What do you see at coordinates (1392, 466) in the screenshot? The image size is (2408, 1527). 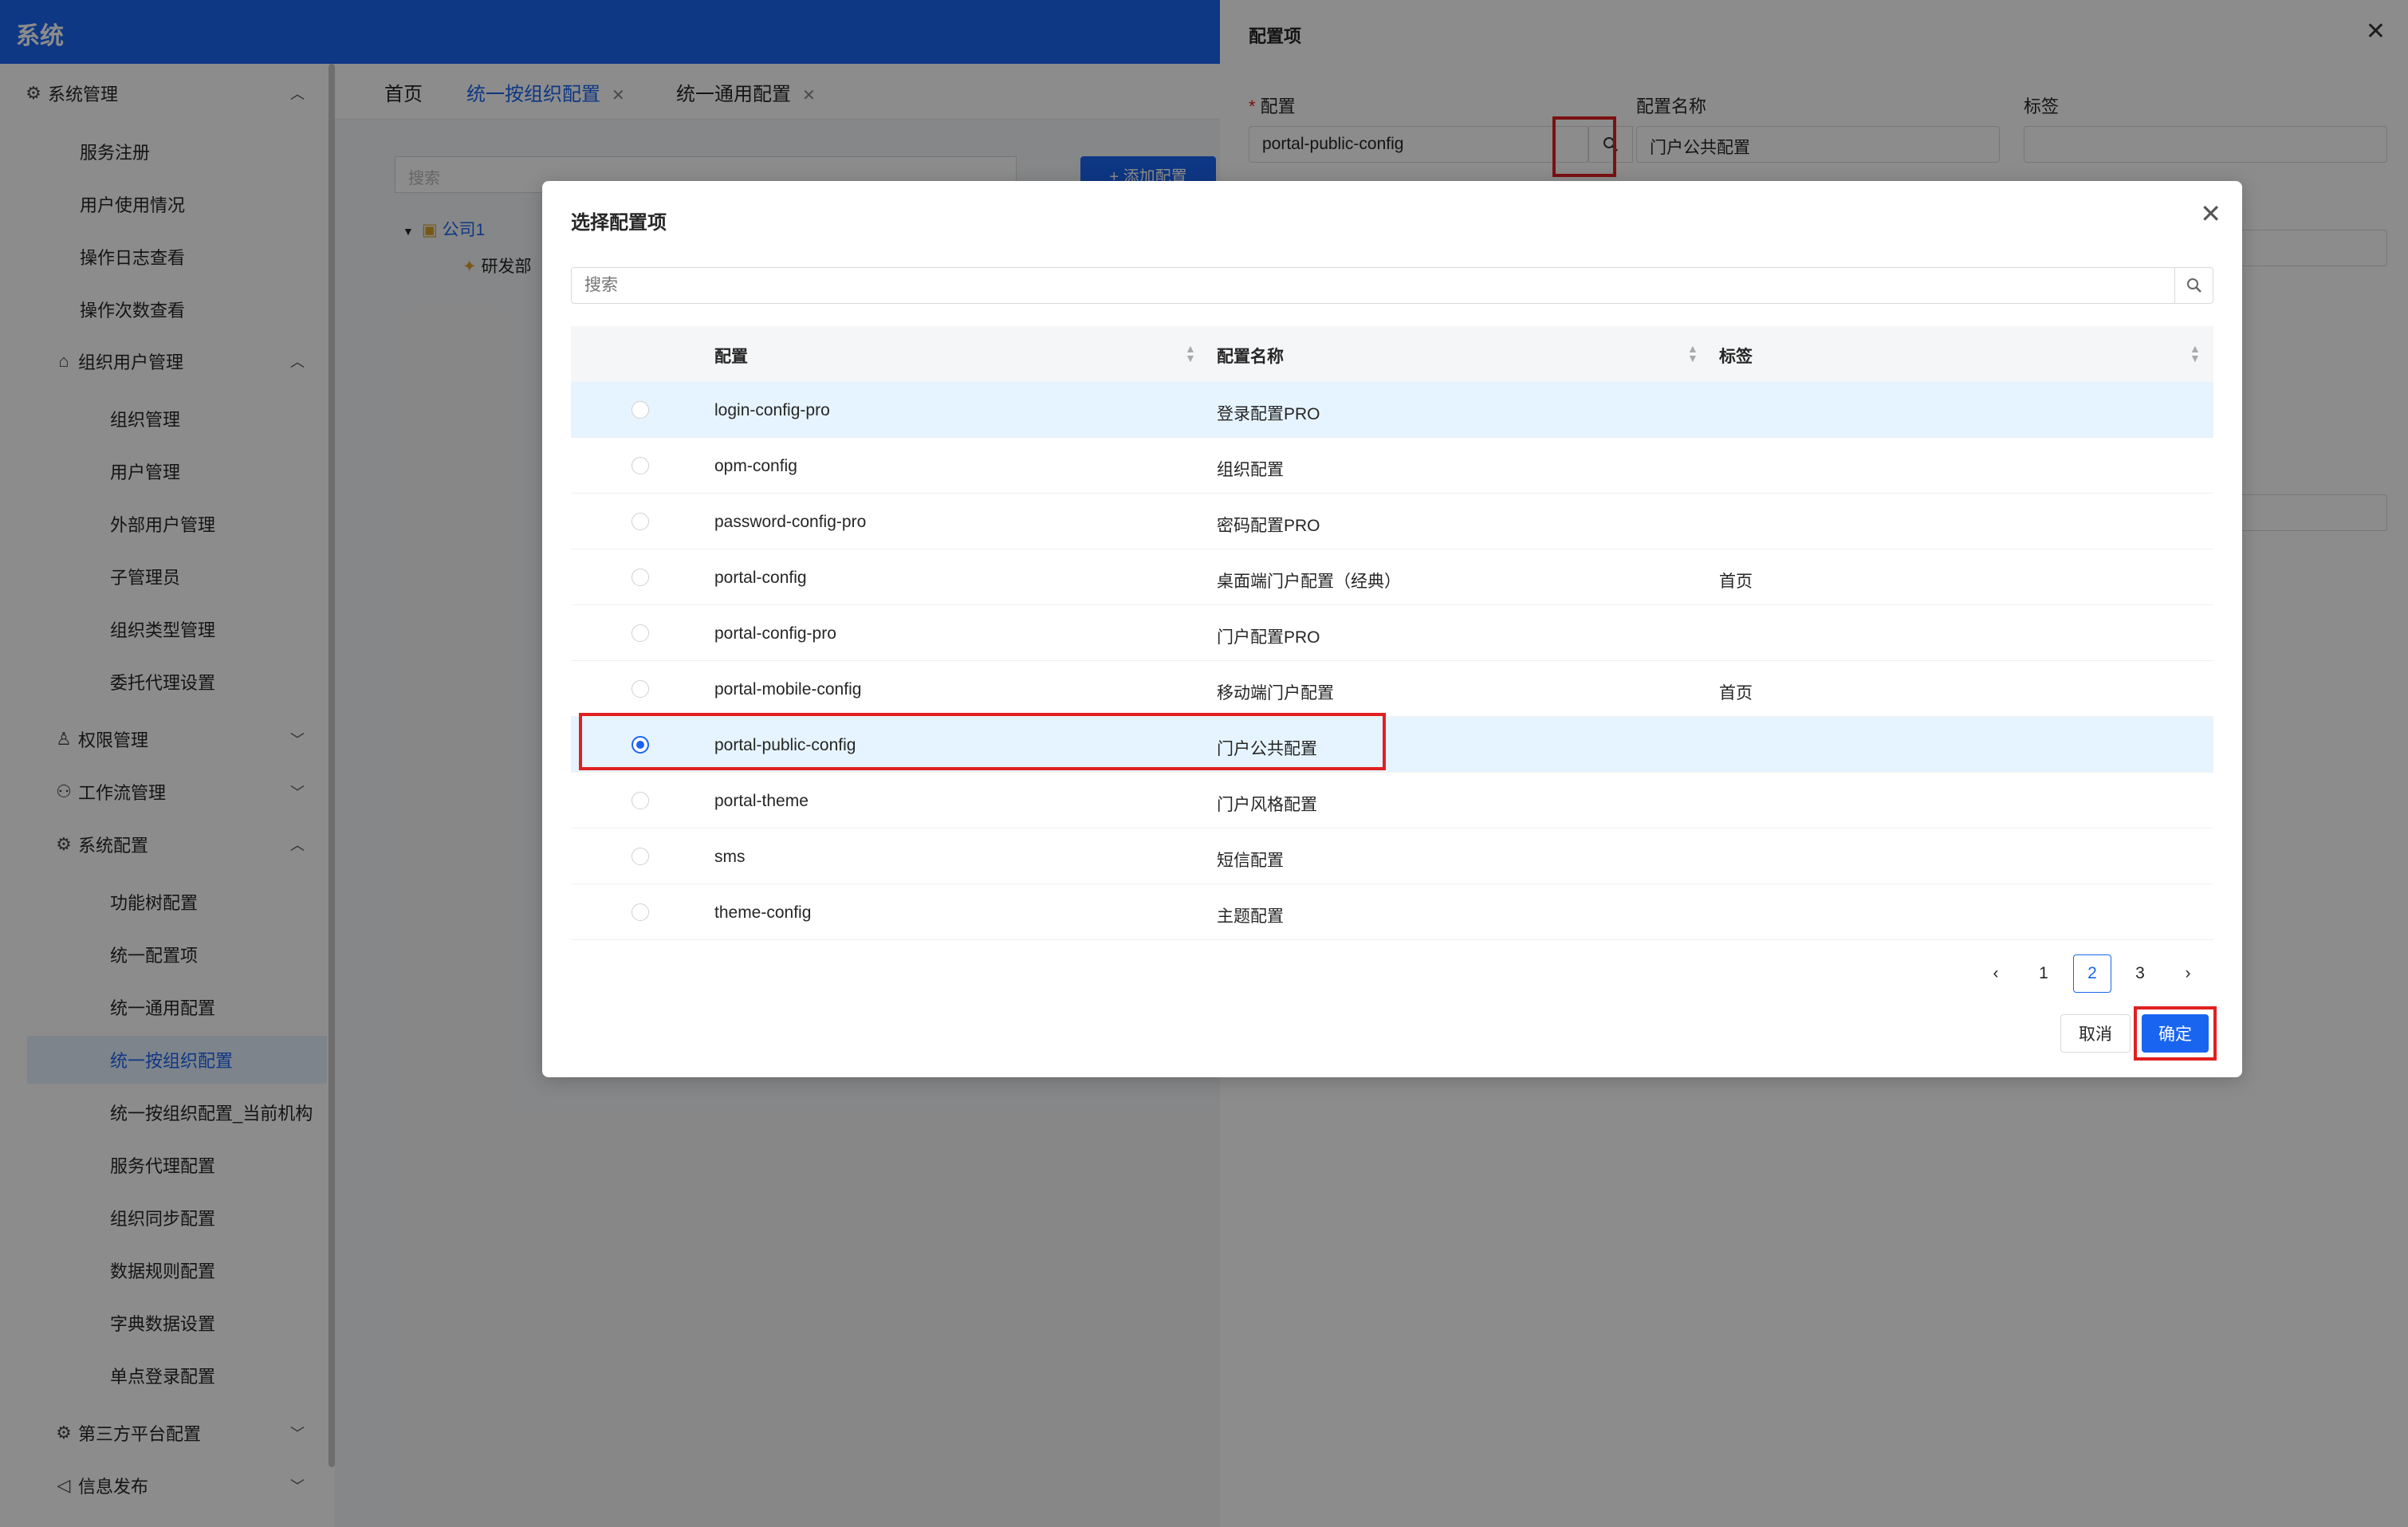 I see `table-row: opm-config 组织配置` at bounding box center [1392, 466].